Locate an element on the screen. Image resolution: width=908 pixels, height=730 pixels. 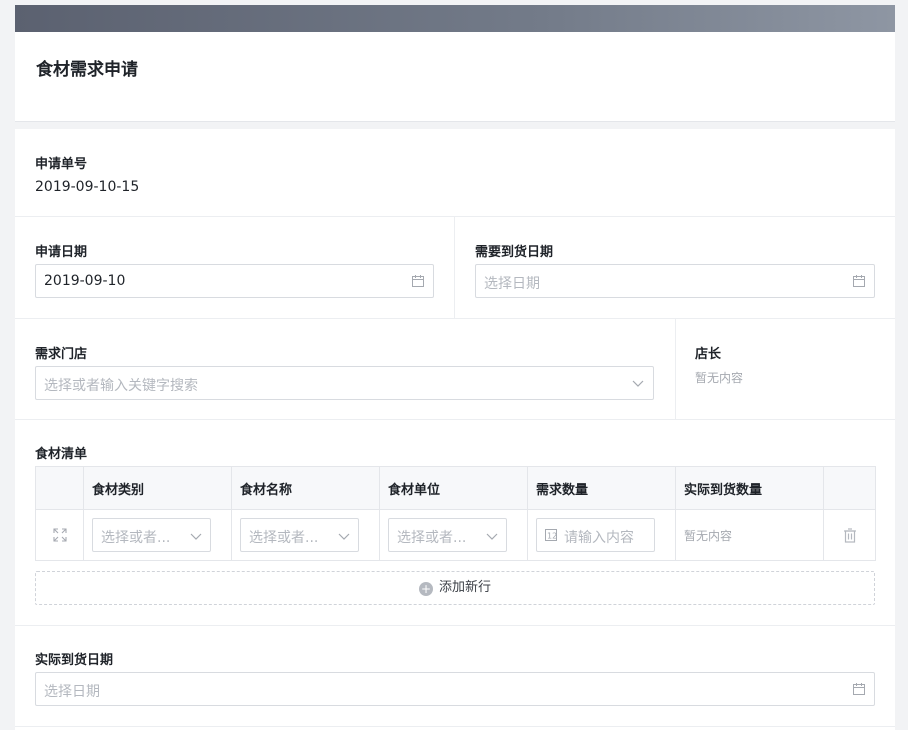
apply-date-value: 2019-09-10 is located at coordinates (85, 281).